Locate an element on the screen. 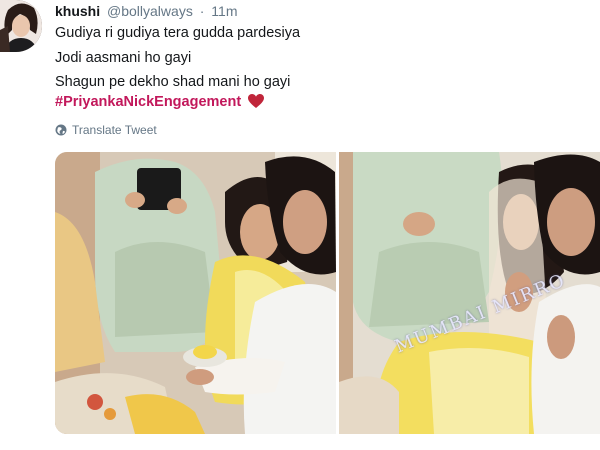 The width and height of the screenshot is (600, 450). heart-emoji-icon is located at coordinates (256, 101).